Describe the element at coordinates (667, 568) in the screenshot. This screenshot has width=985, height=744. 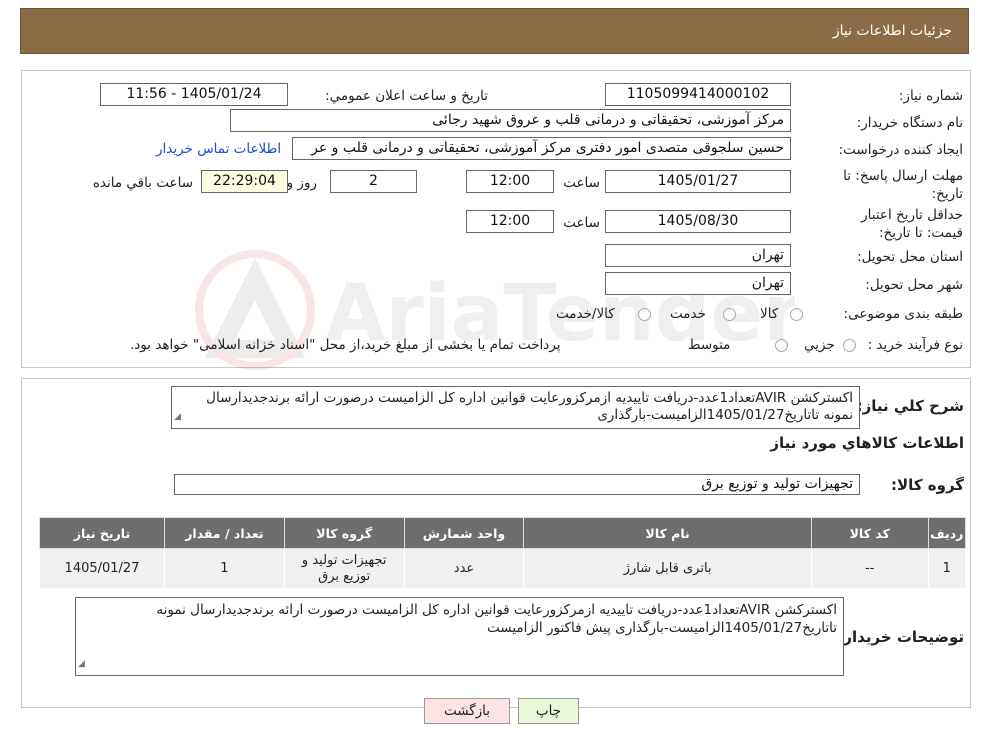
I see `table-cell: باتری قابل شارژ` at that location.